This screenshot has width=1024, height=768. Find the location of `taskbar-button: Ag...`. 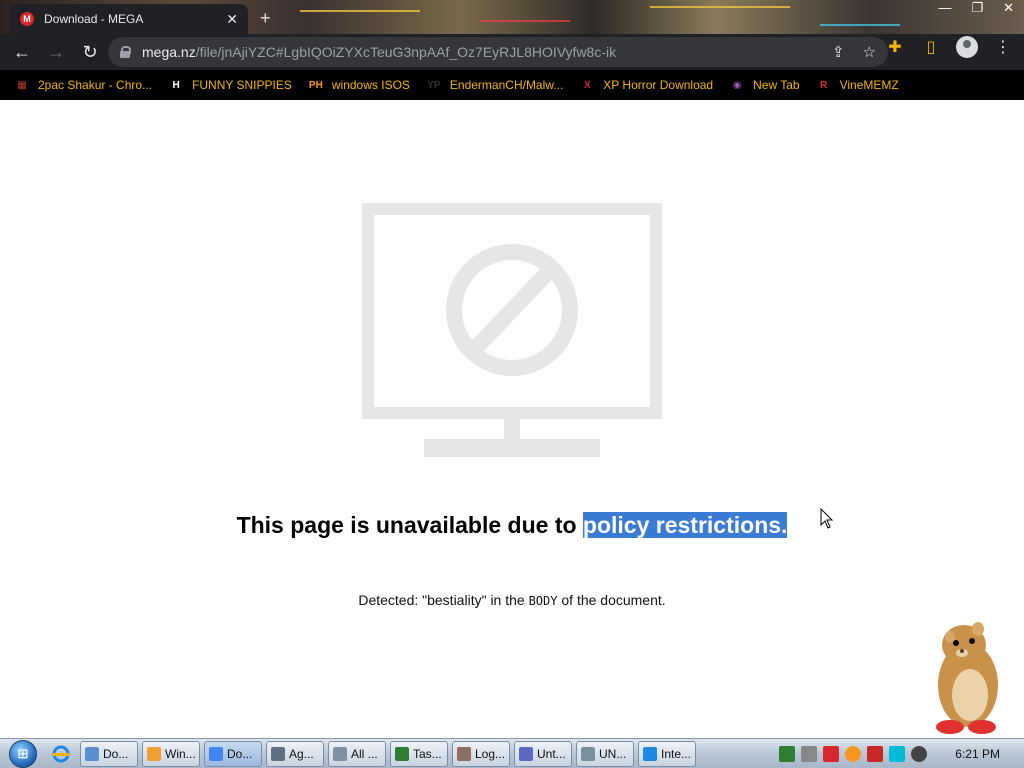

taskbar-button: Ag... is located at coordinates (295, 753).